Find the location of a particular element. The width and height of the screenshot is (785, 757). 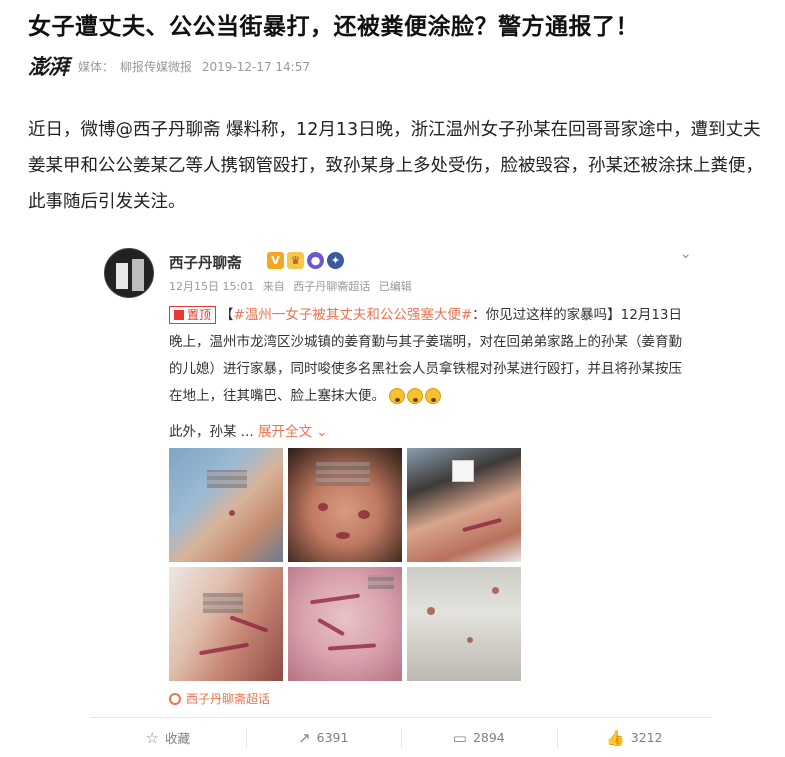

bracket-open: 【 is located at coordinates (227, 315).